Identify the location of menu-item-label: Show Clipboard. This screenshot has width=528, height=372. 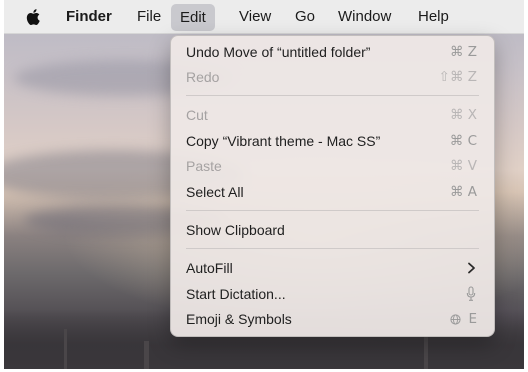
(235, 230).